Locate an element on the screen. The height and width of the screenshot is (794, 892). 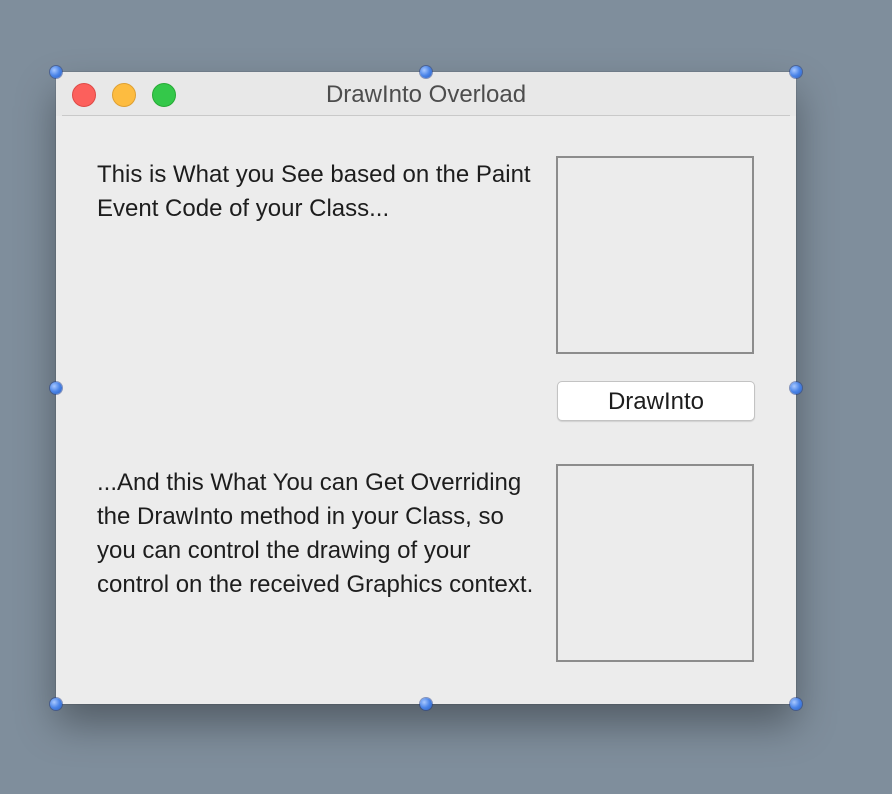
drawinto-button: DrawInto is located at coordinates (656, 401).